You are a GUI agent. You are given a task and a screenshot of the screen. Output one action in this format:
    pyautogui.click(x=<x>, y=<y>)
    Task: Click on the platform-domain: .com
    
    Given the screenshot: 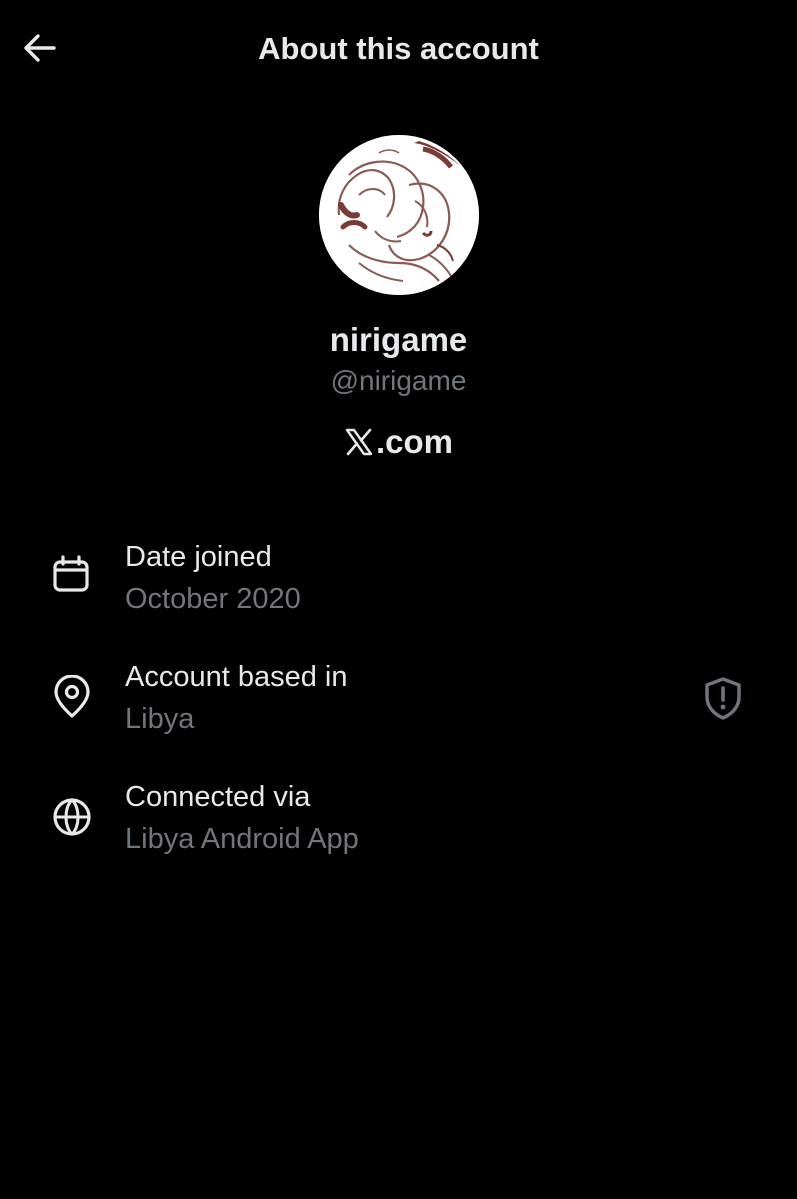 What is the action you would take?
    pyautogui.click(x=398, y=442)
    